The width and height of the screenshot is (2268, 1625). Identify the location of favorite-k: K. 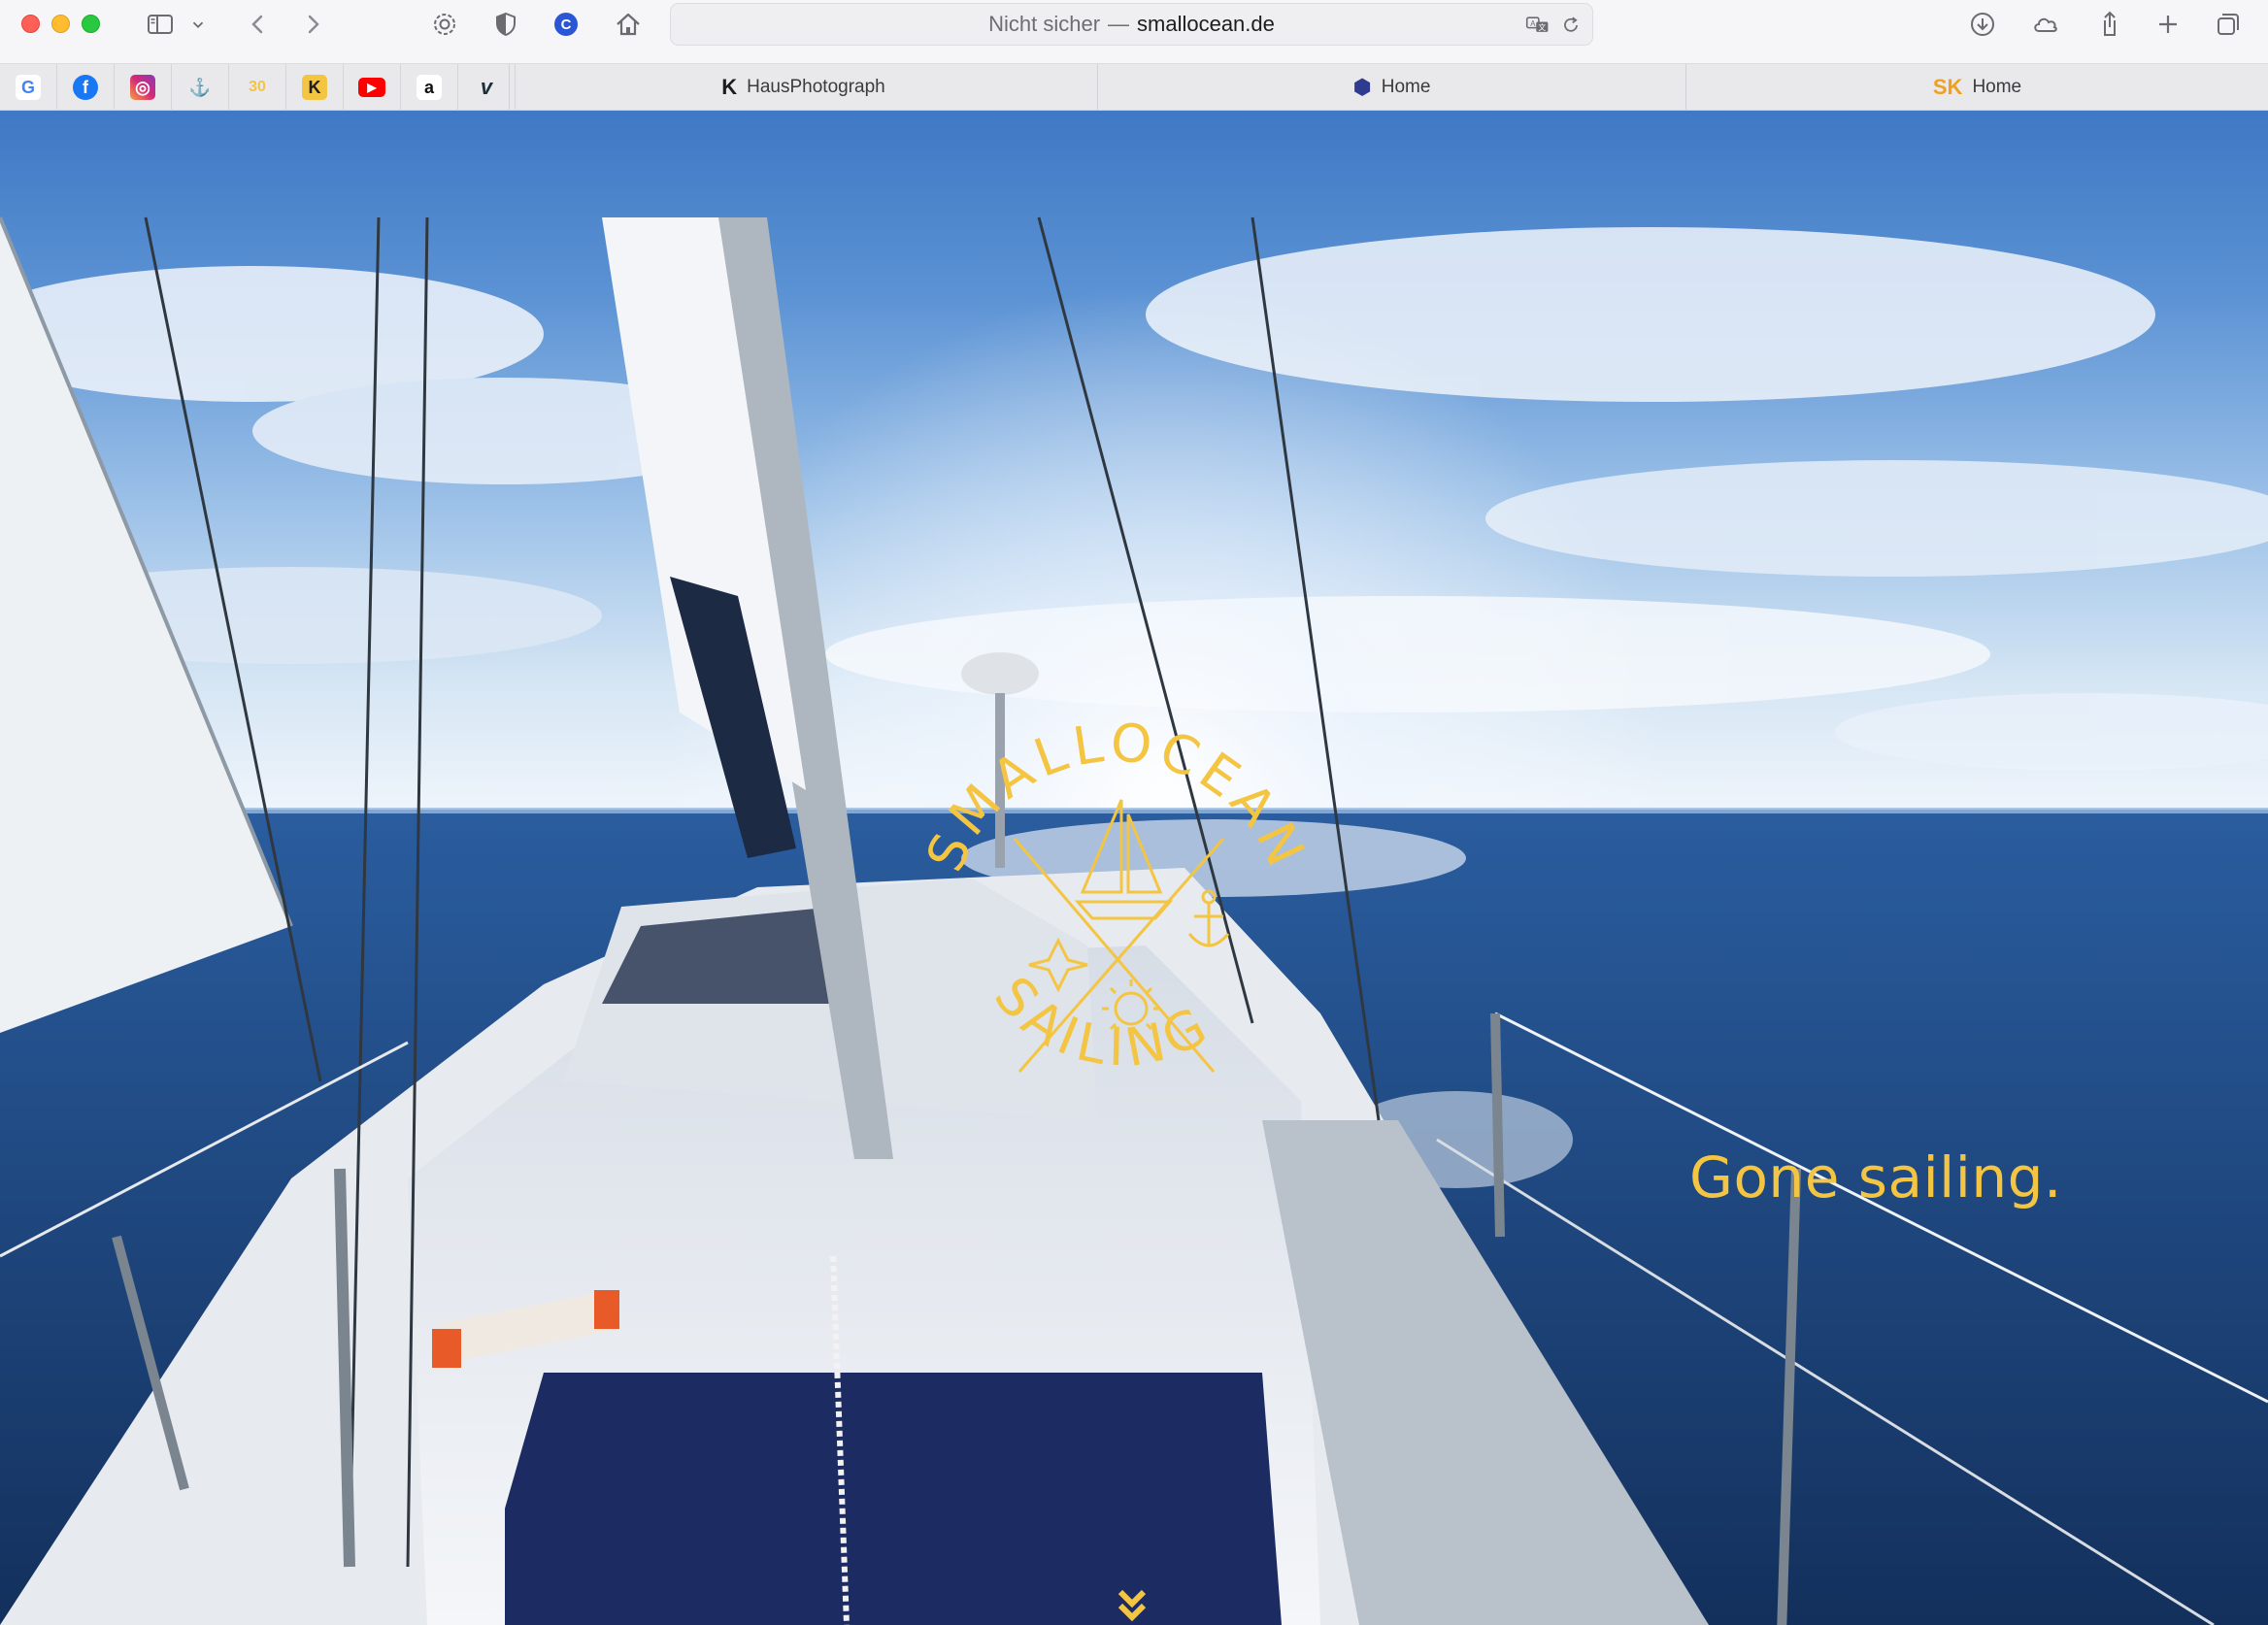
(315, 87).